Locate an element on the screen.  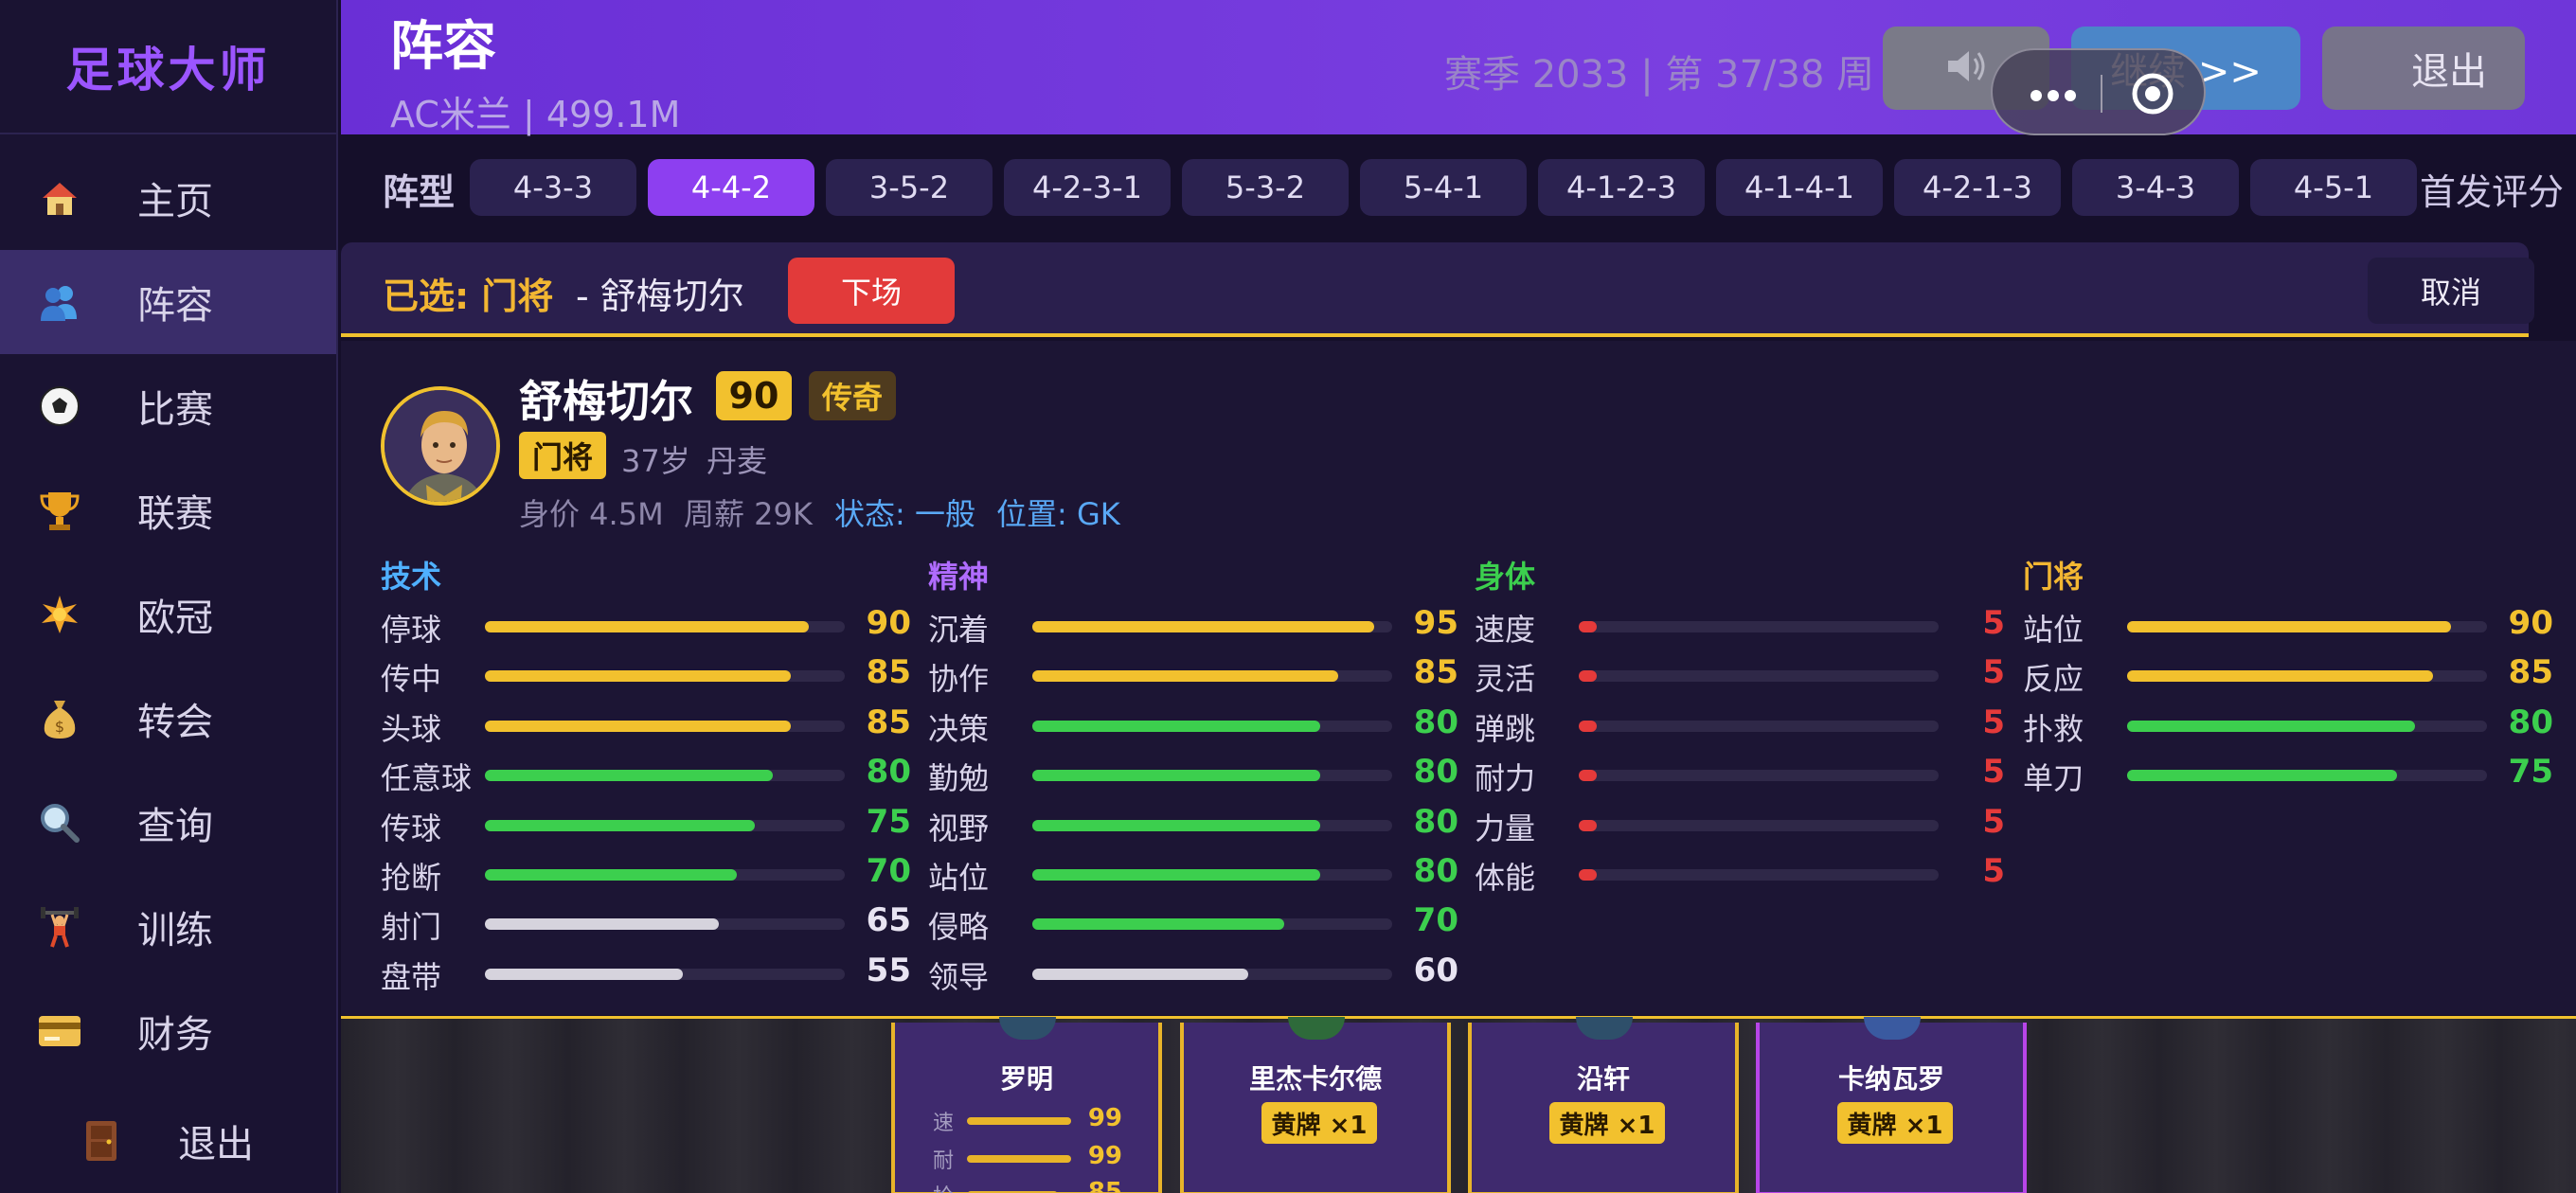
player-wage: 周薪 29K is located at coordinates (748, 514).